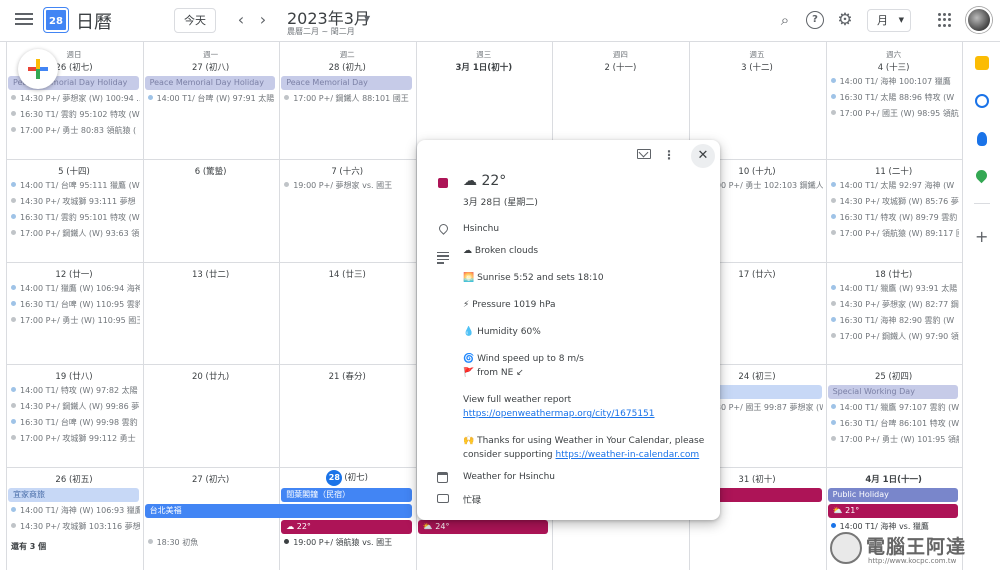 The width and height of the screenshot is (1000, 570). What do you see at coordinates (894, 67) in the screenshot?
I see `day-number: 4 (十三)` at bounding box center [894, 67].